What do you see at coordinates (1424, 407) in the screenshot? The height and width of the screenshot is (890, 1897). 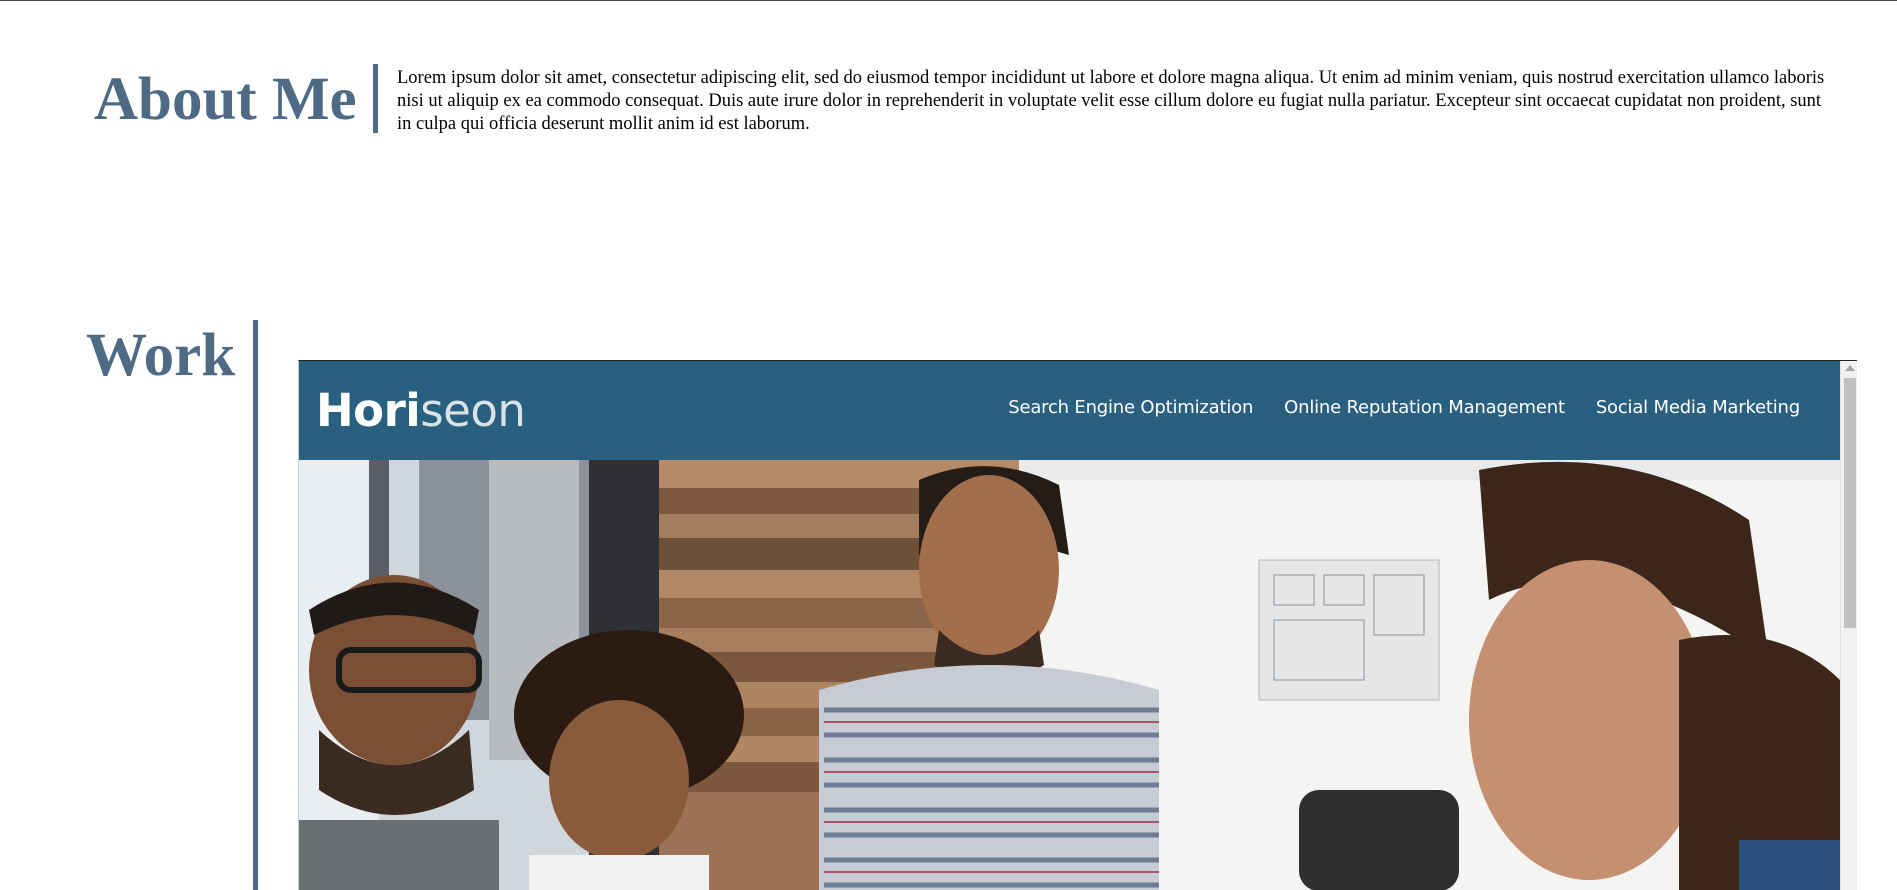 I see `nav-link-reputation: Online Reputation Management` at bounding box center [1424, 407].